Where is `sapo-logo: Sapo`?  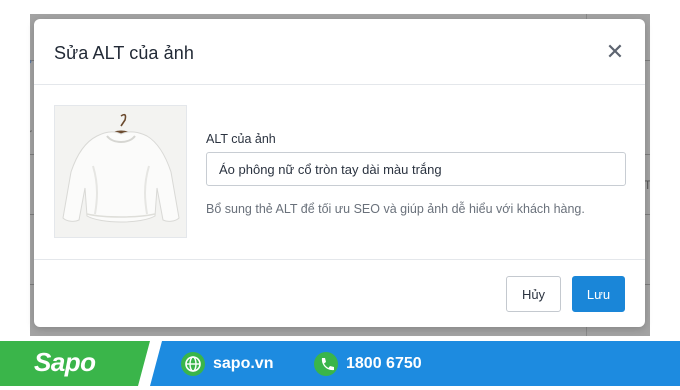 sapo-logo: Sapo is located at coordinates (65, 362).